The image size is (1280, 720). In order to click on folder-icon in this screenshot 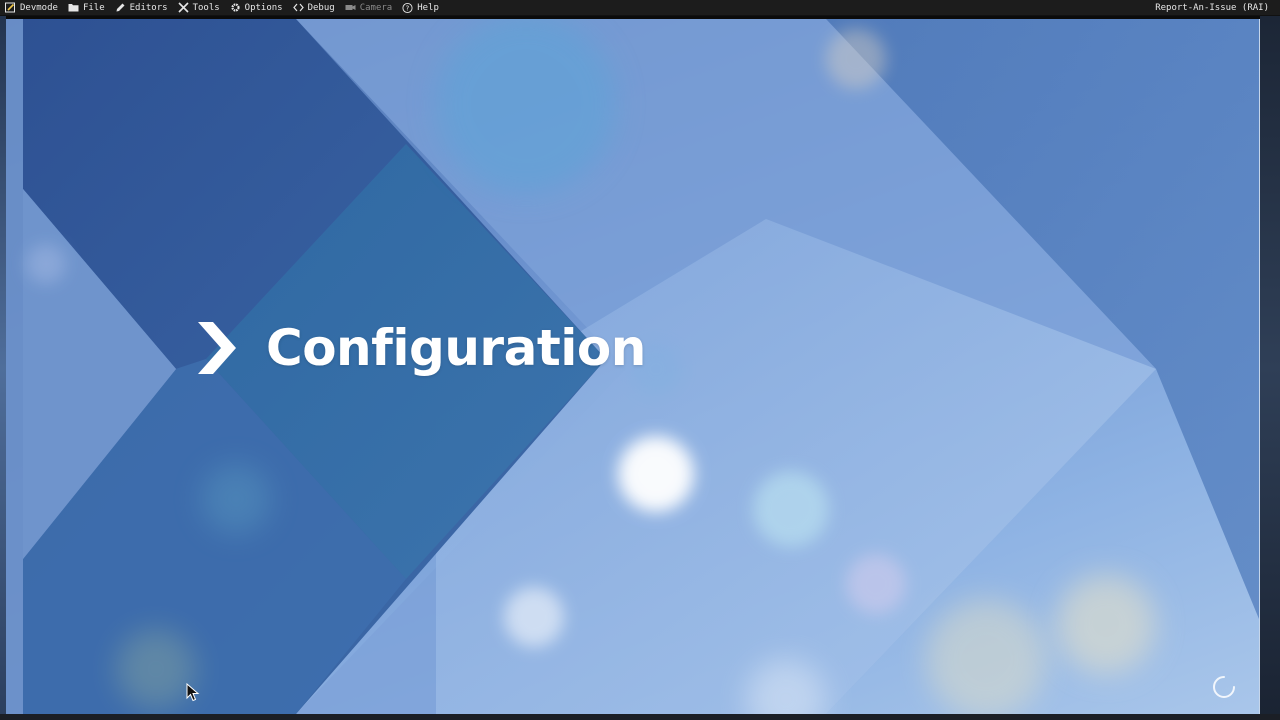, I will do `click(73, 7)`.